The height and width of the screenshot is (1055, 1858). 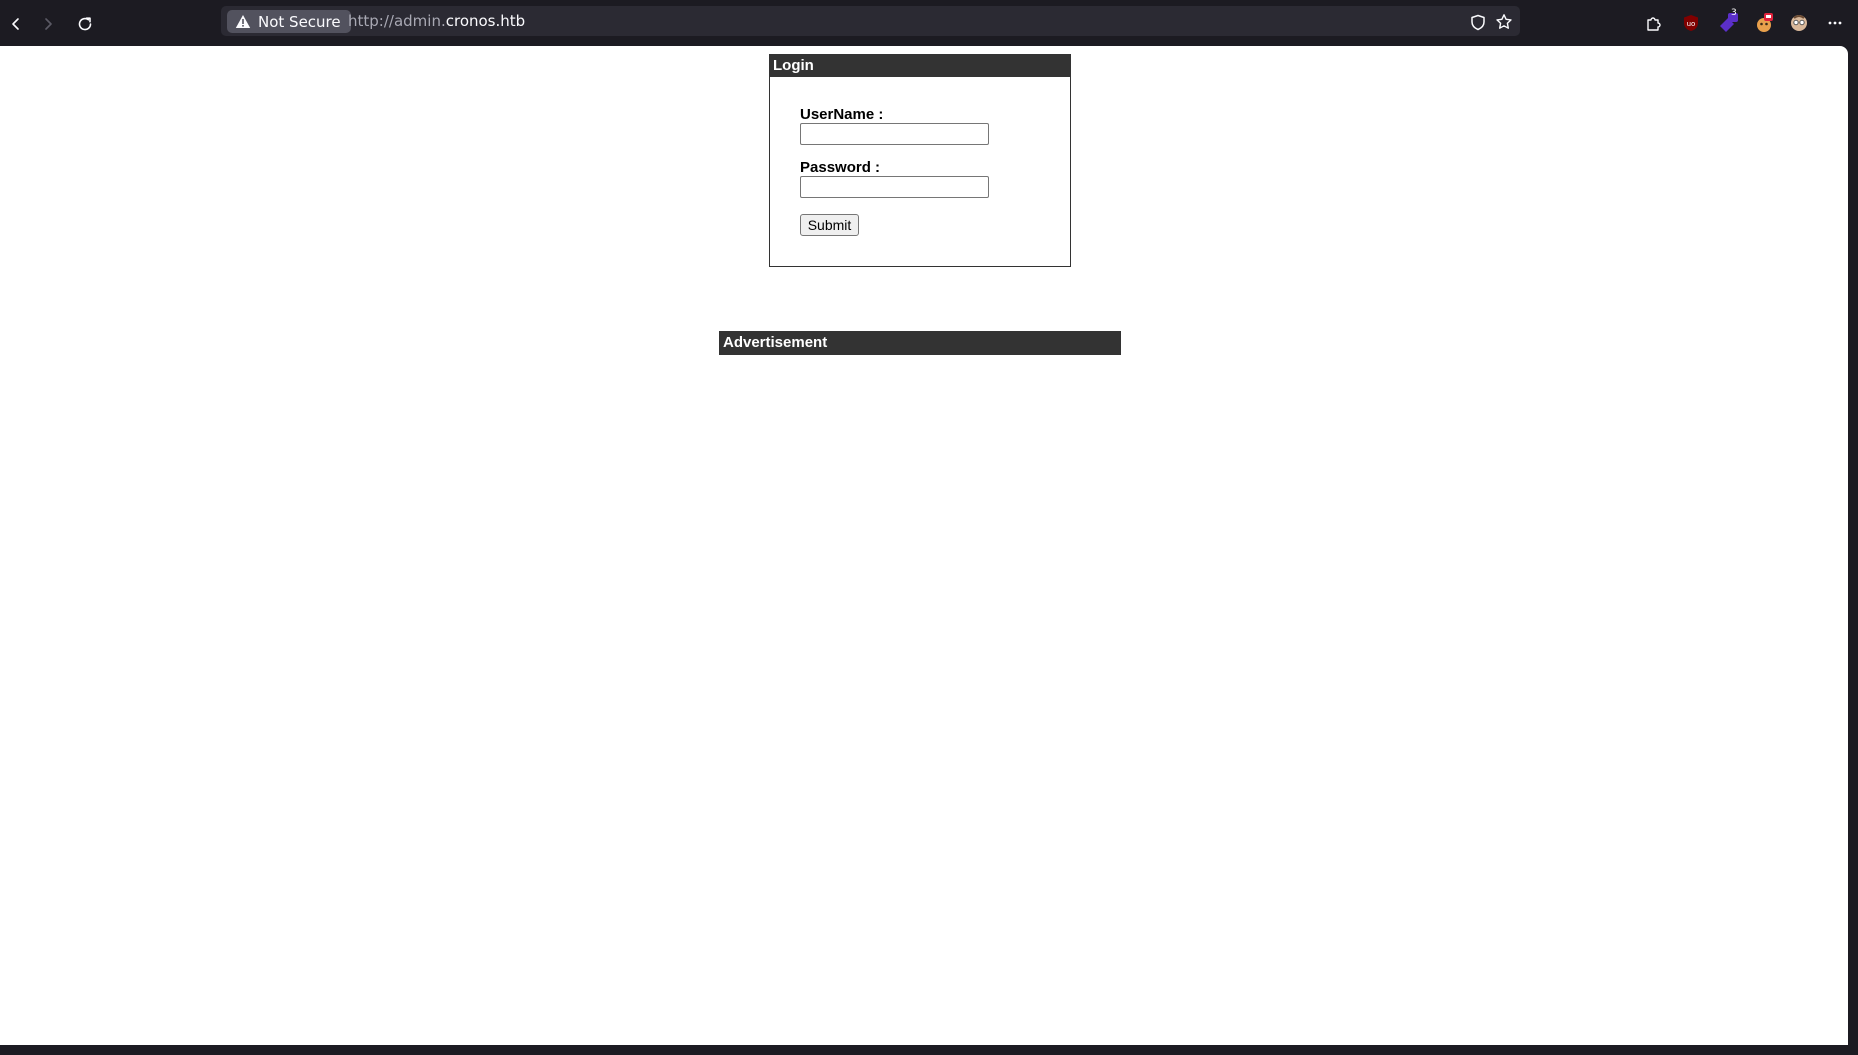 I want to click on profile-extension-button, so click(x=1799, y=23).